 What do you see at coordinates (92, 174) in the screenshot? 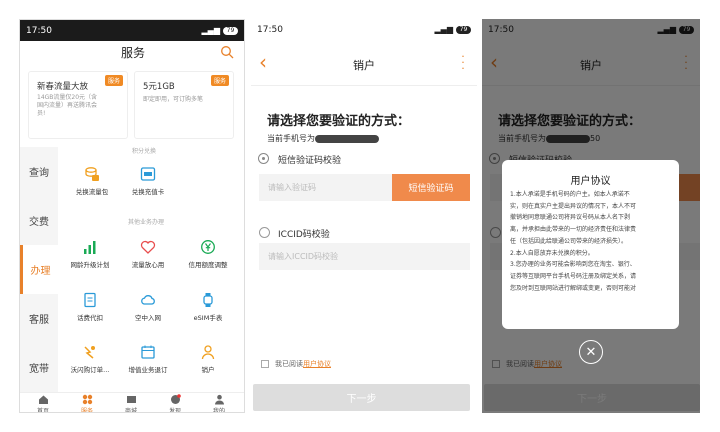
I see `coins-icon` at bounding box center [92, 174].